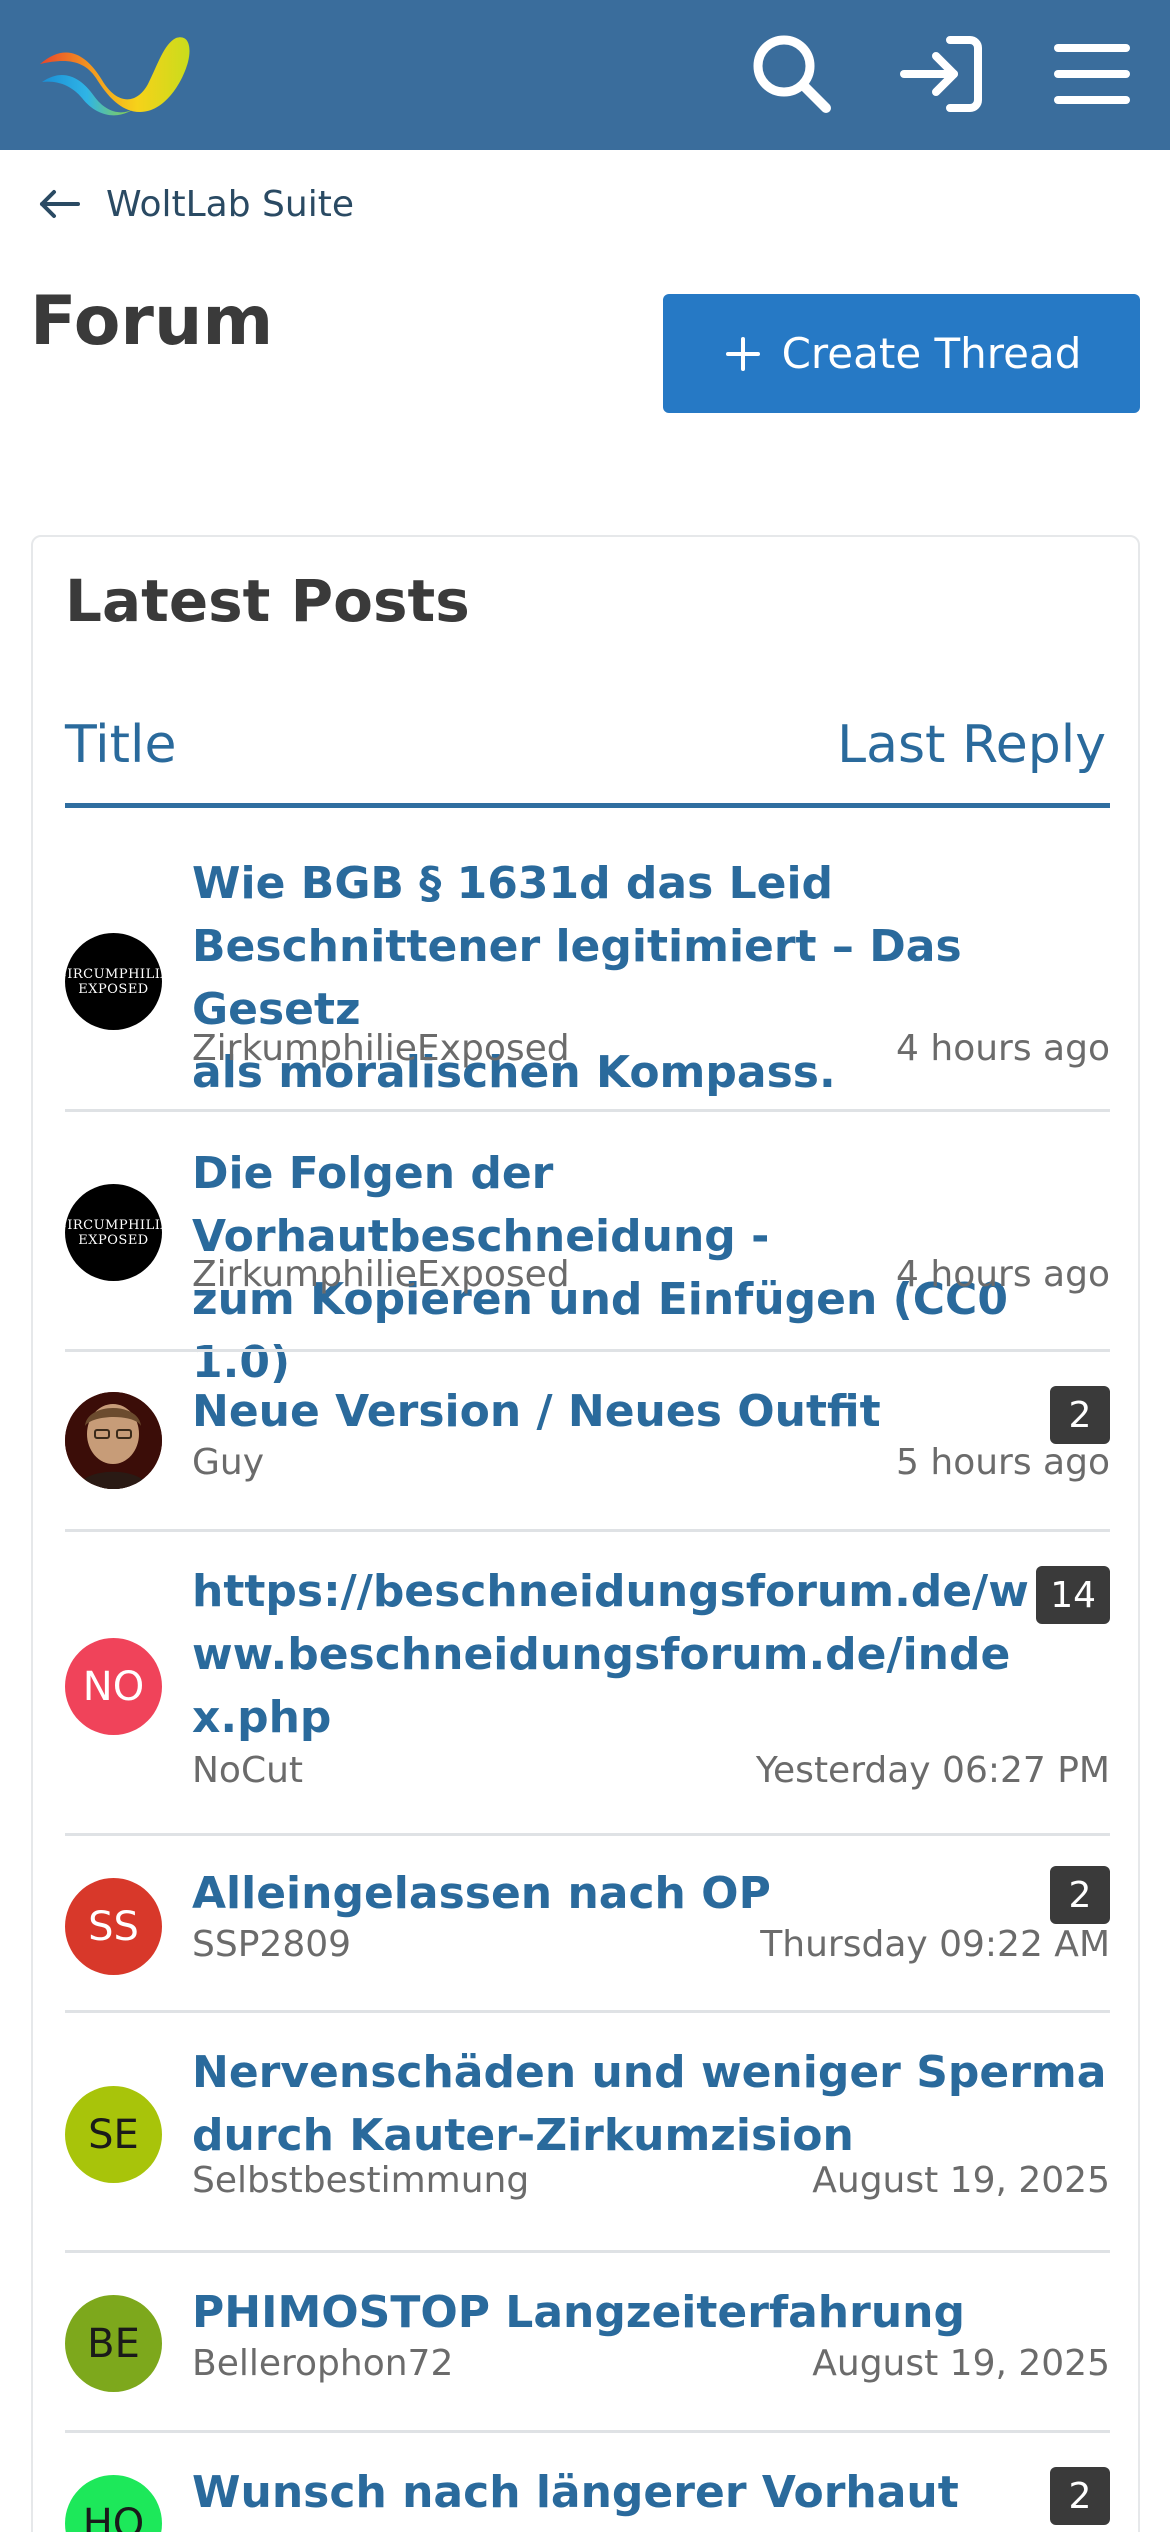 Image resolution: width=1170 pixels, height=2532 pixels. Describe the element at coordinates (267, 601) in the screenshot. I see `latest-posts-heading: Latest Posts` at that location.